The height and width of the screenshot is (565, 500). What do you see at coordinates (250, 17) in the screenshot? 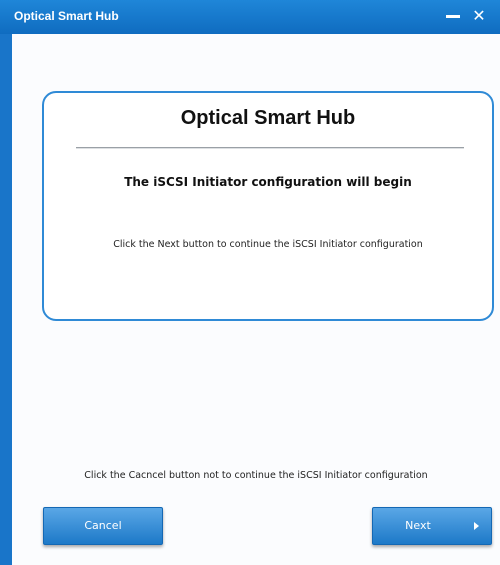
I see `title-bar: Optical Smart Hub ✕` at bounding box center [250, 17].